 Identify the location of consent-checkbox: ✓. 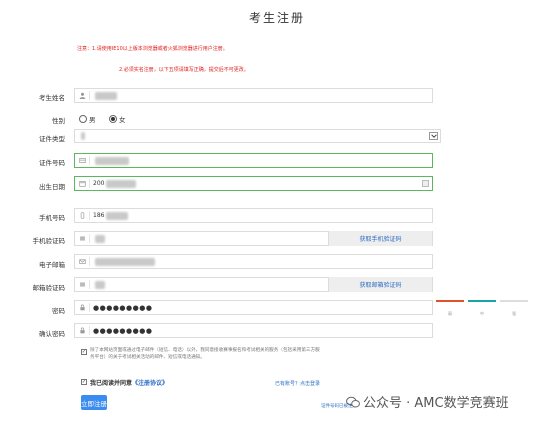
(84, 352).